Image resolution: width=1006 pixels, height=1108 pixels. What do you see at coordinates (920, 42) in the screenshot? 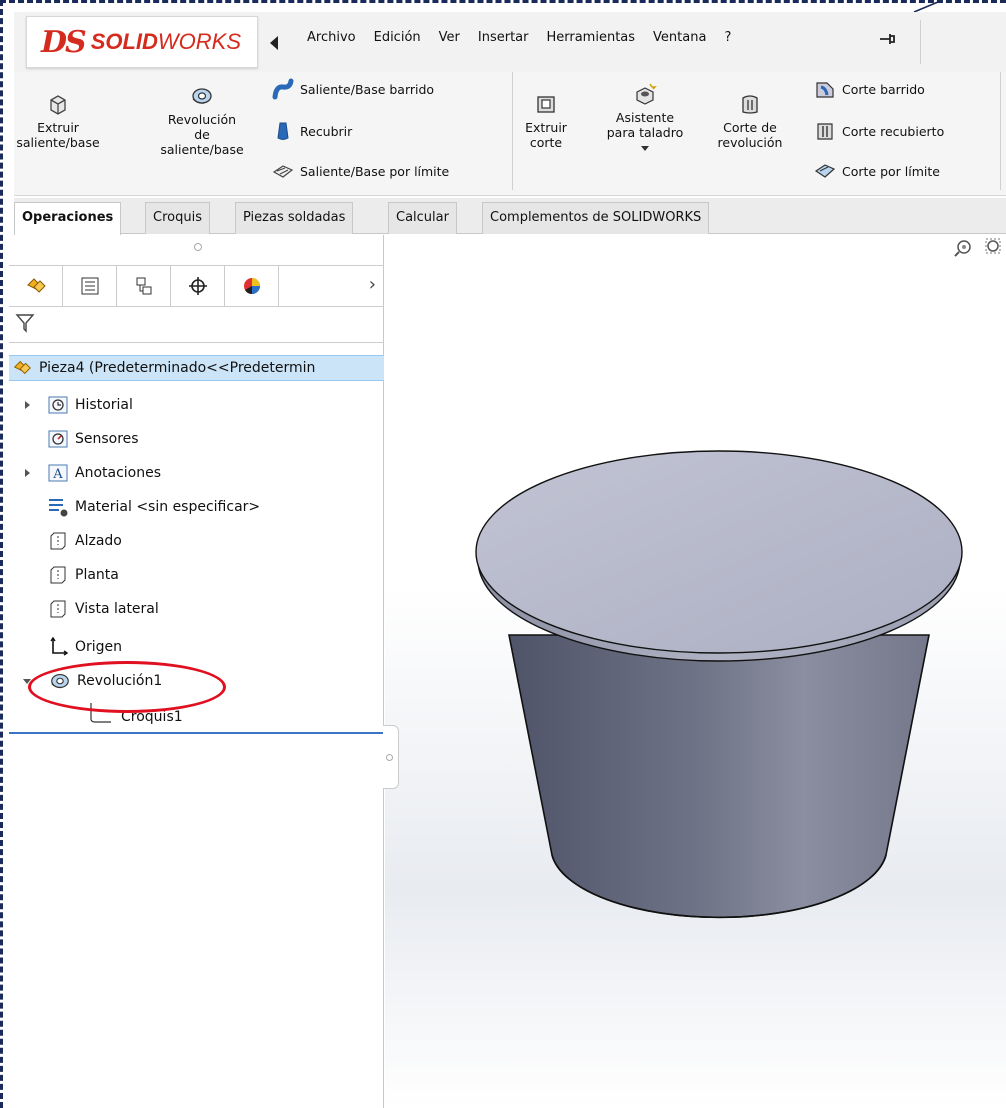
I see `menu-separator` at bounding box center [920, 42].